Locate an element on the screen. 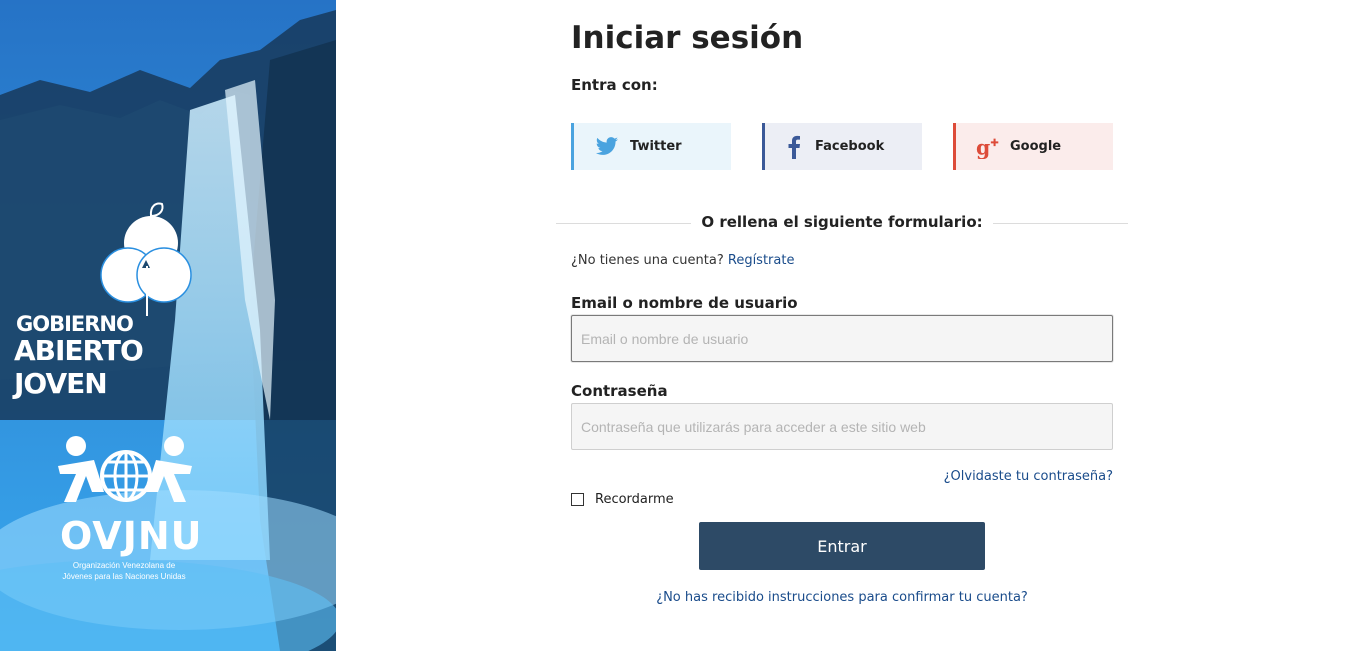 The height and width of the screenshot is (651, 1349). facebook-label: Facebook is located at coordinates (850, 146).